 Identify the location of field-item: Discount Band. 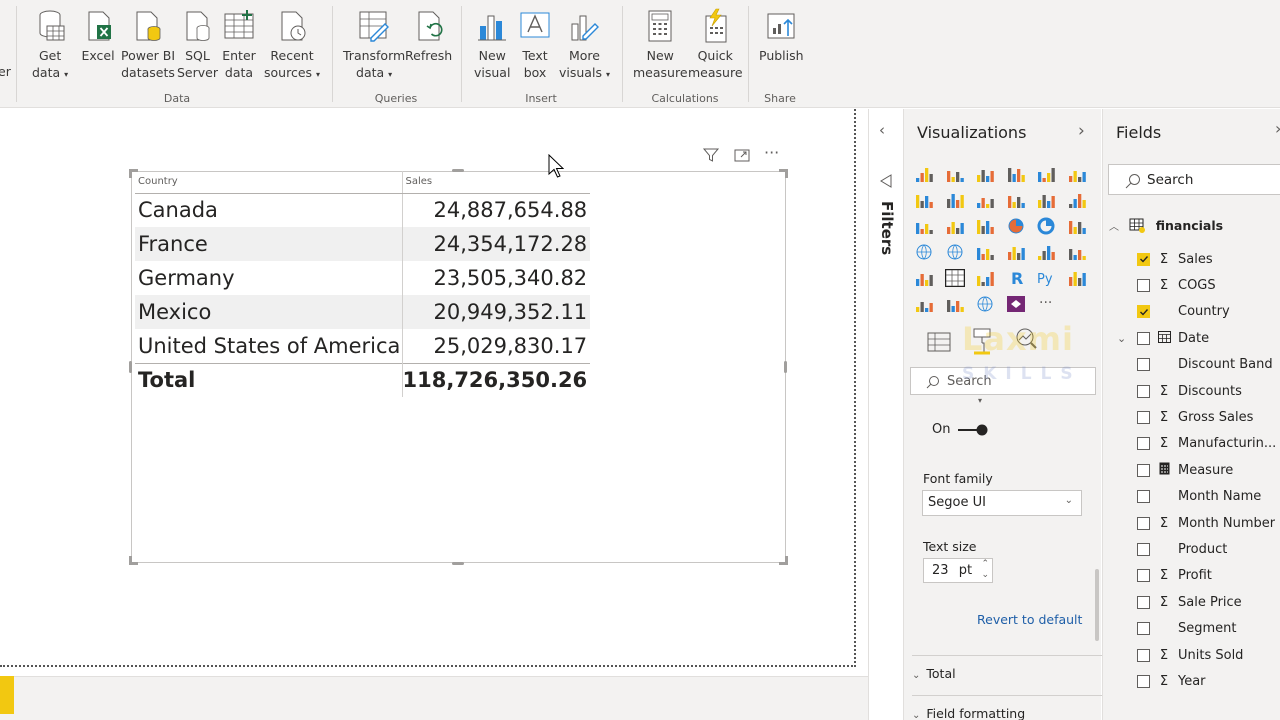
(1205, 365).